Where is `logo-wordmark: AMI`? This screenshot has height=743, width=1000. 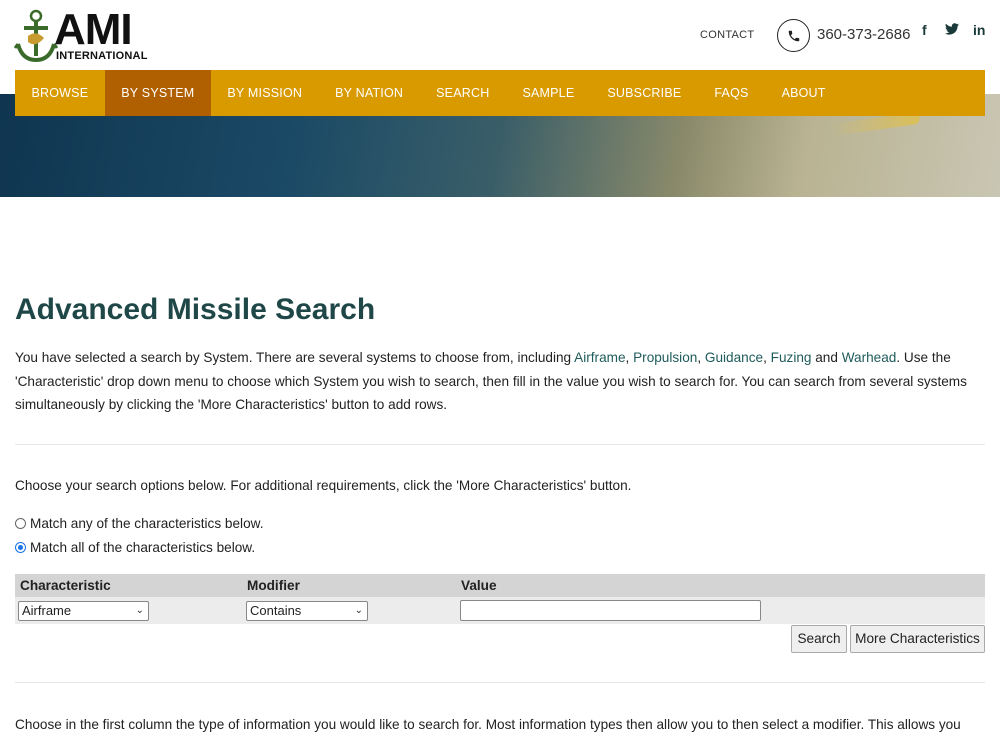
logo-wordmark: AMI is located at coordinates (93, 29).